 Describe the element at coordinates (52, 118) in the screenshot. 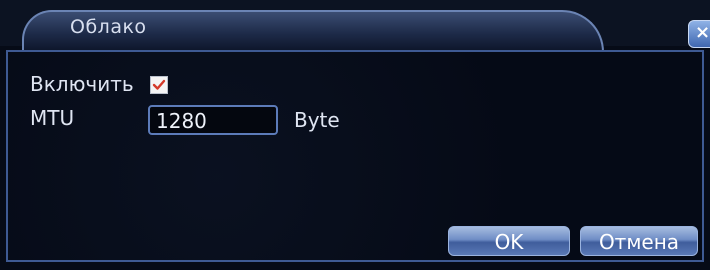

I see `mtu-label: MTU` at that location.